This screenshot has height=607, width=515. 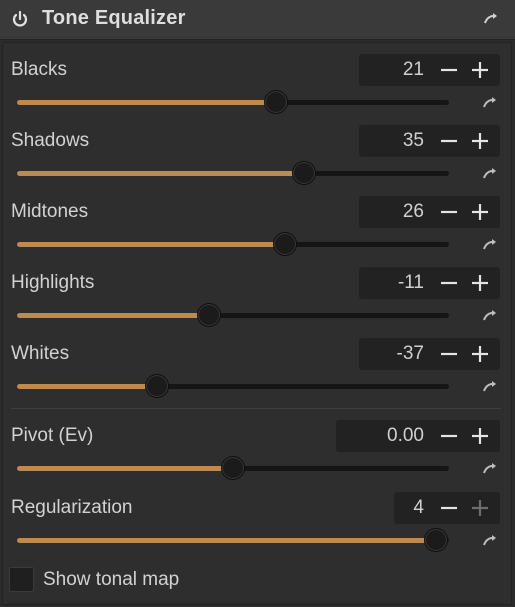 What do you see at coordinates (491, 19) in the screenshot?
I see `module-reset-icon` at bounding box center [491, 19].